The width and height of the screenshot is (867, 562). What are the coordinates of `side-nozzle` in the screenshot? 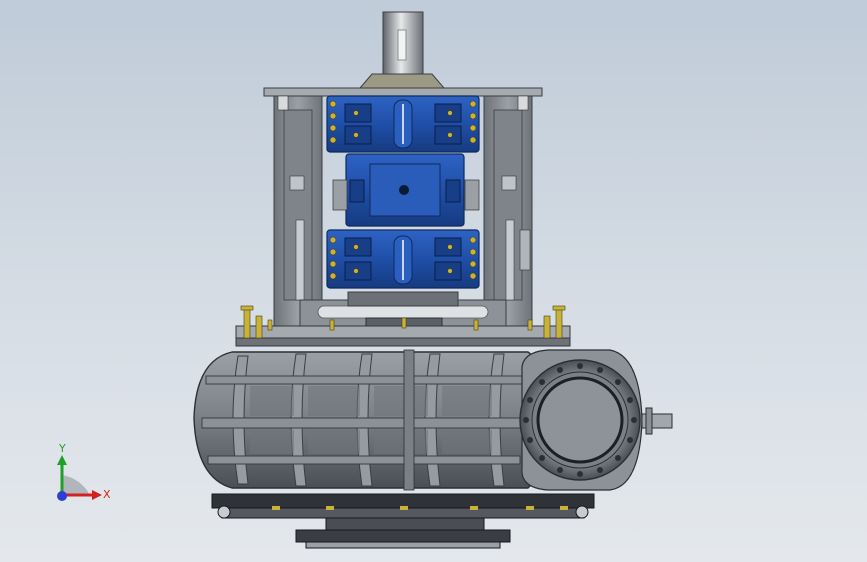 It's located at (657, 421).